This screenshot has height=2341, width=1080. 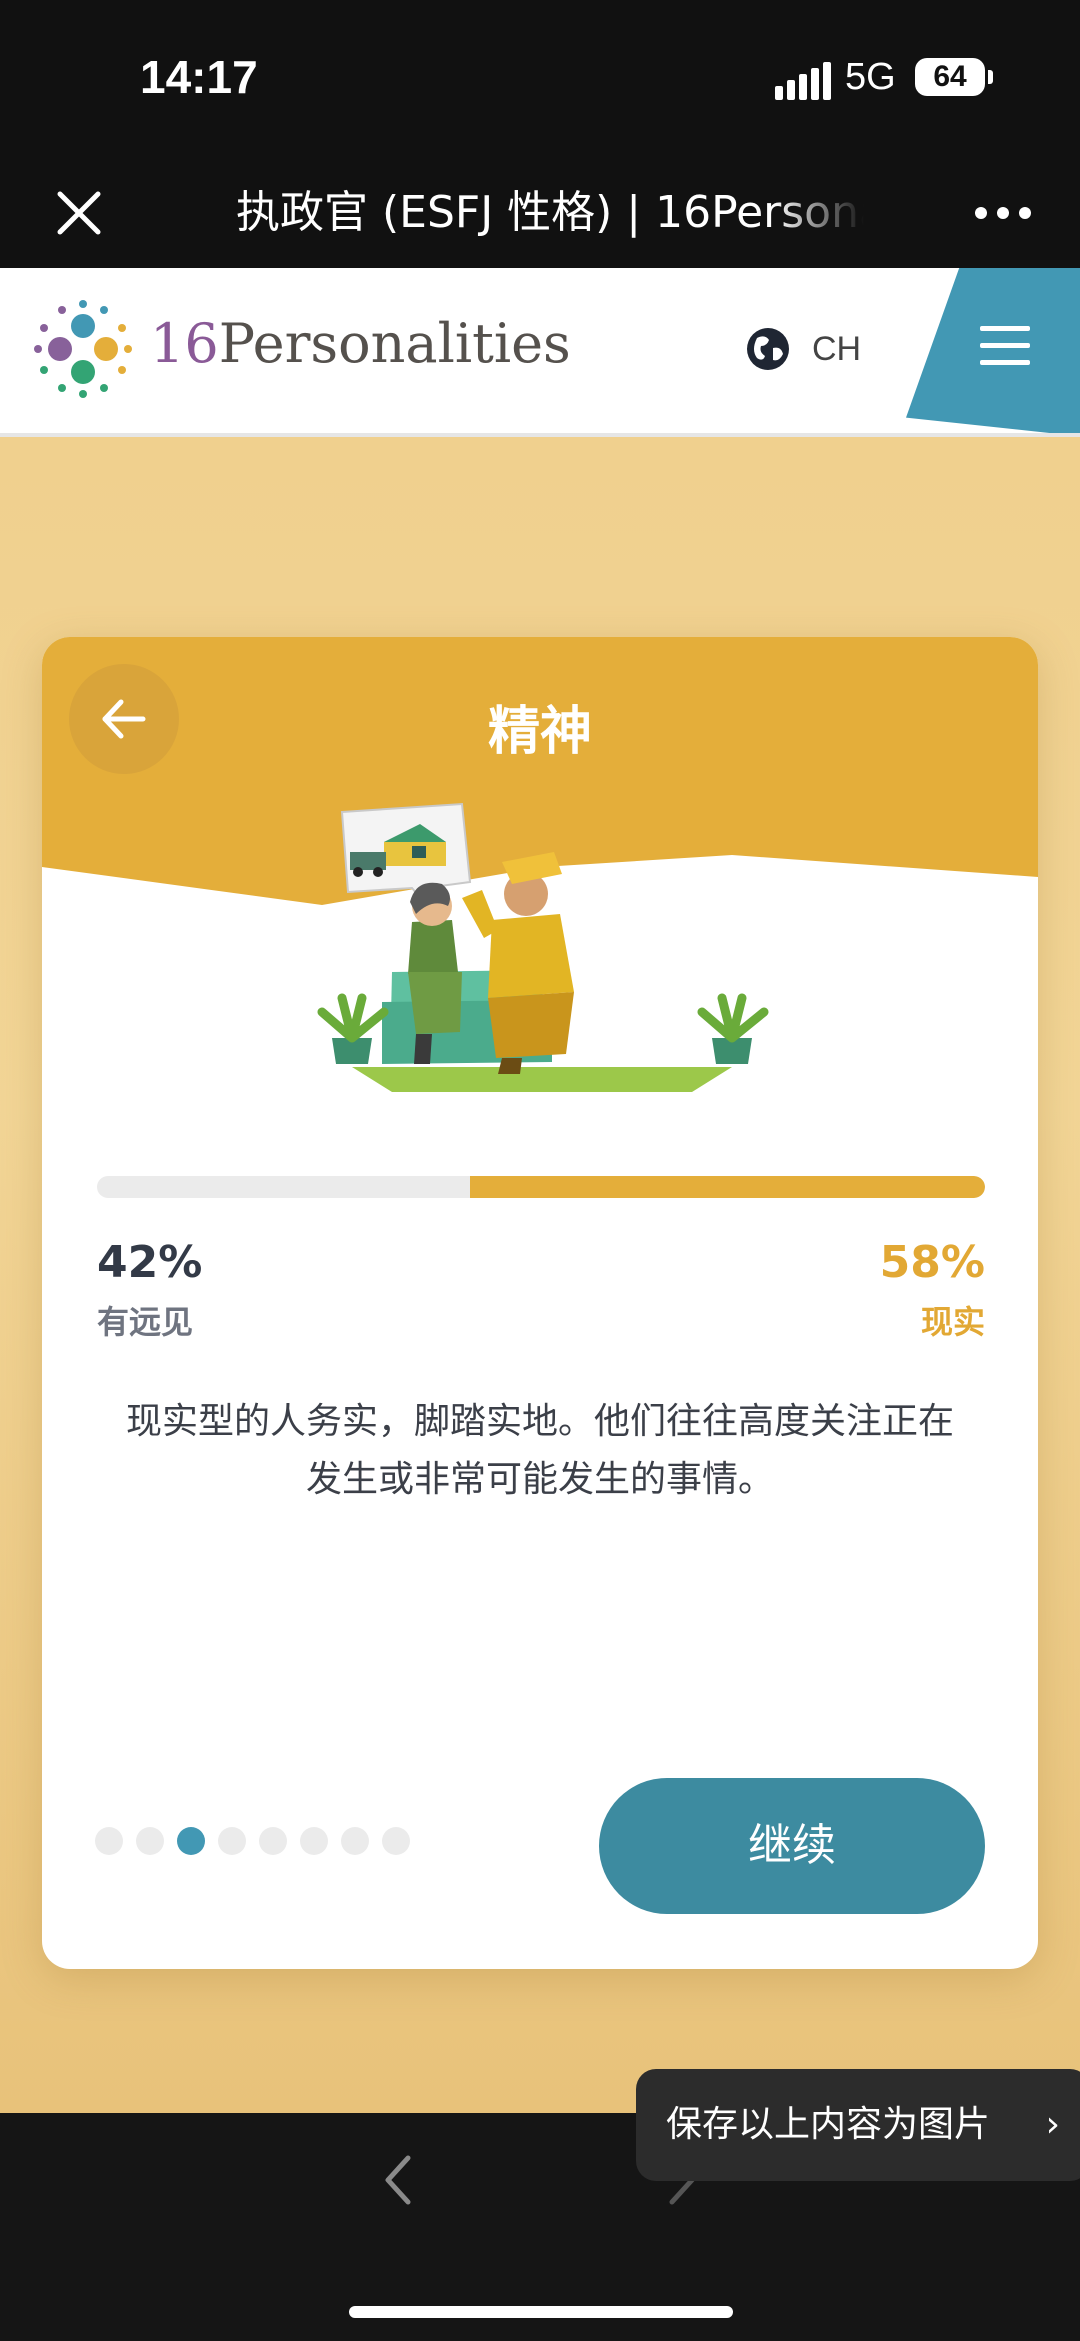 What do you see at coordinates (1052, 2124) in the screenshot?
I see `chevron-right-icon: ›` at bounding box center [1052, 2124].